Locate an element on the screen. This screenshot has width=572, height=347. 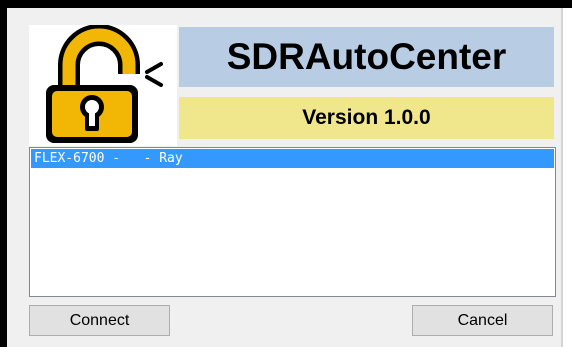
open-padlock-icon is located at coordinates (104, 83).